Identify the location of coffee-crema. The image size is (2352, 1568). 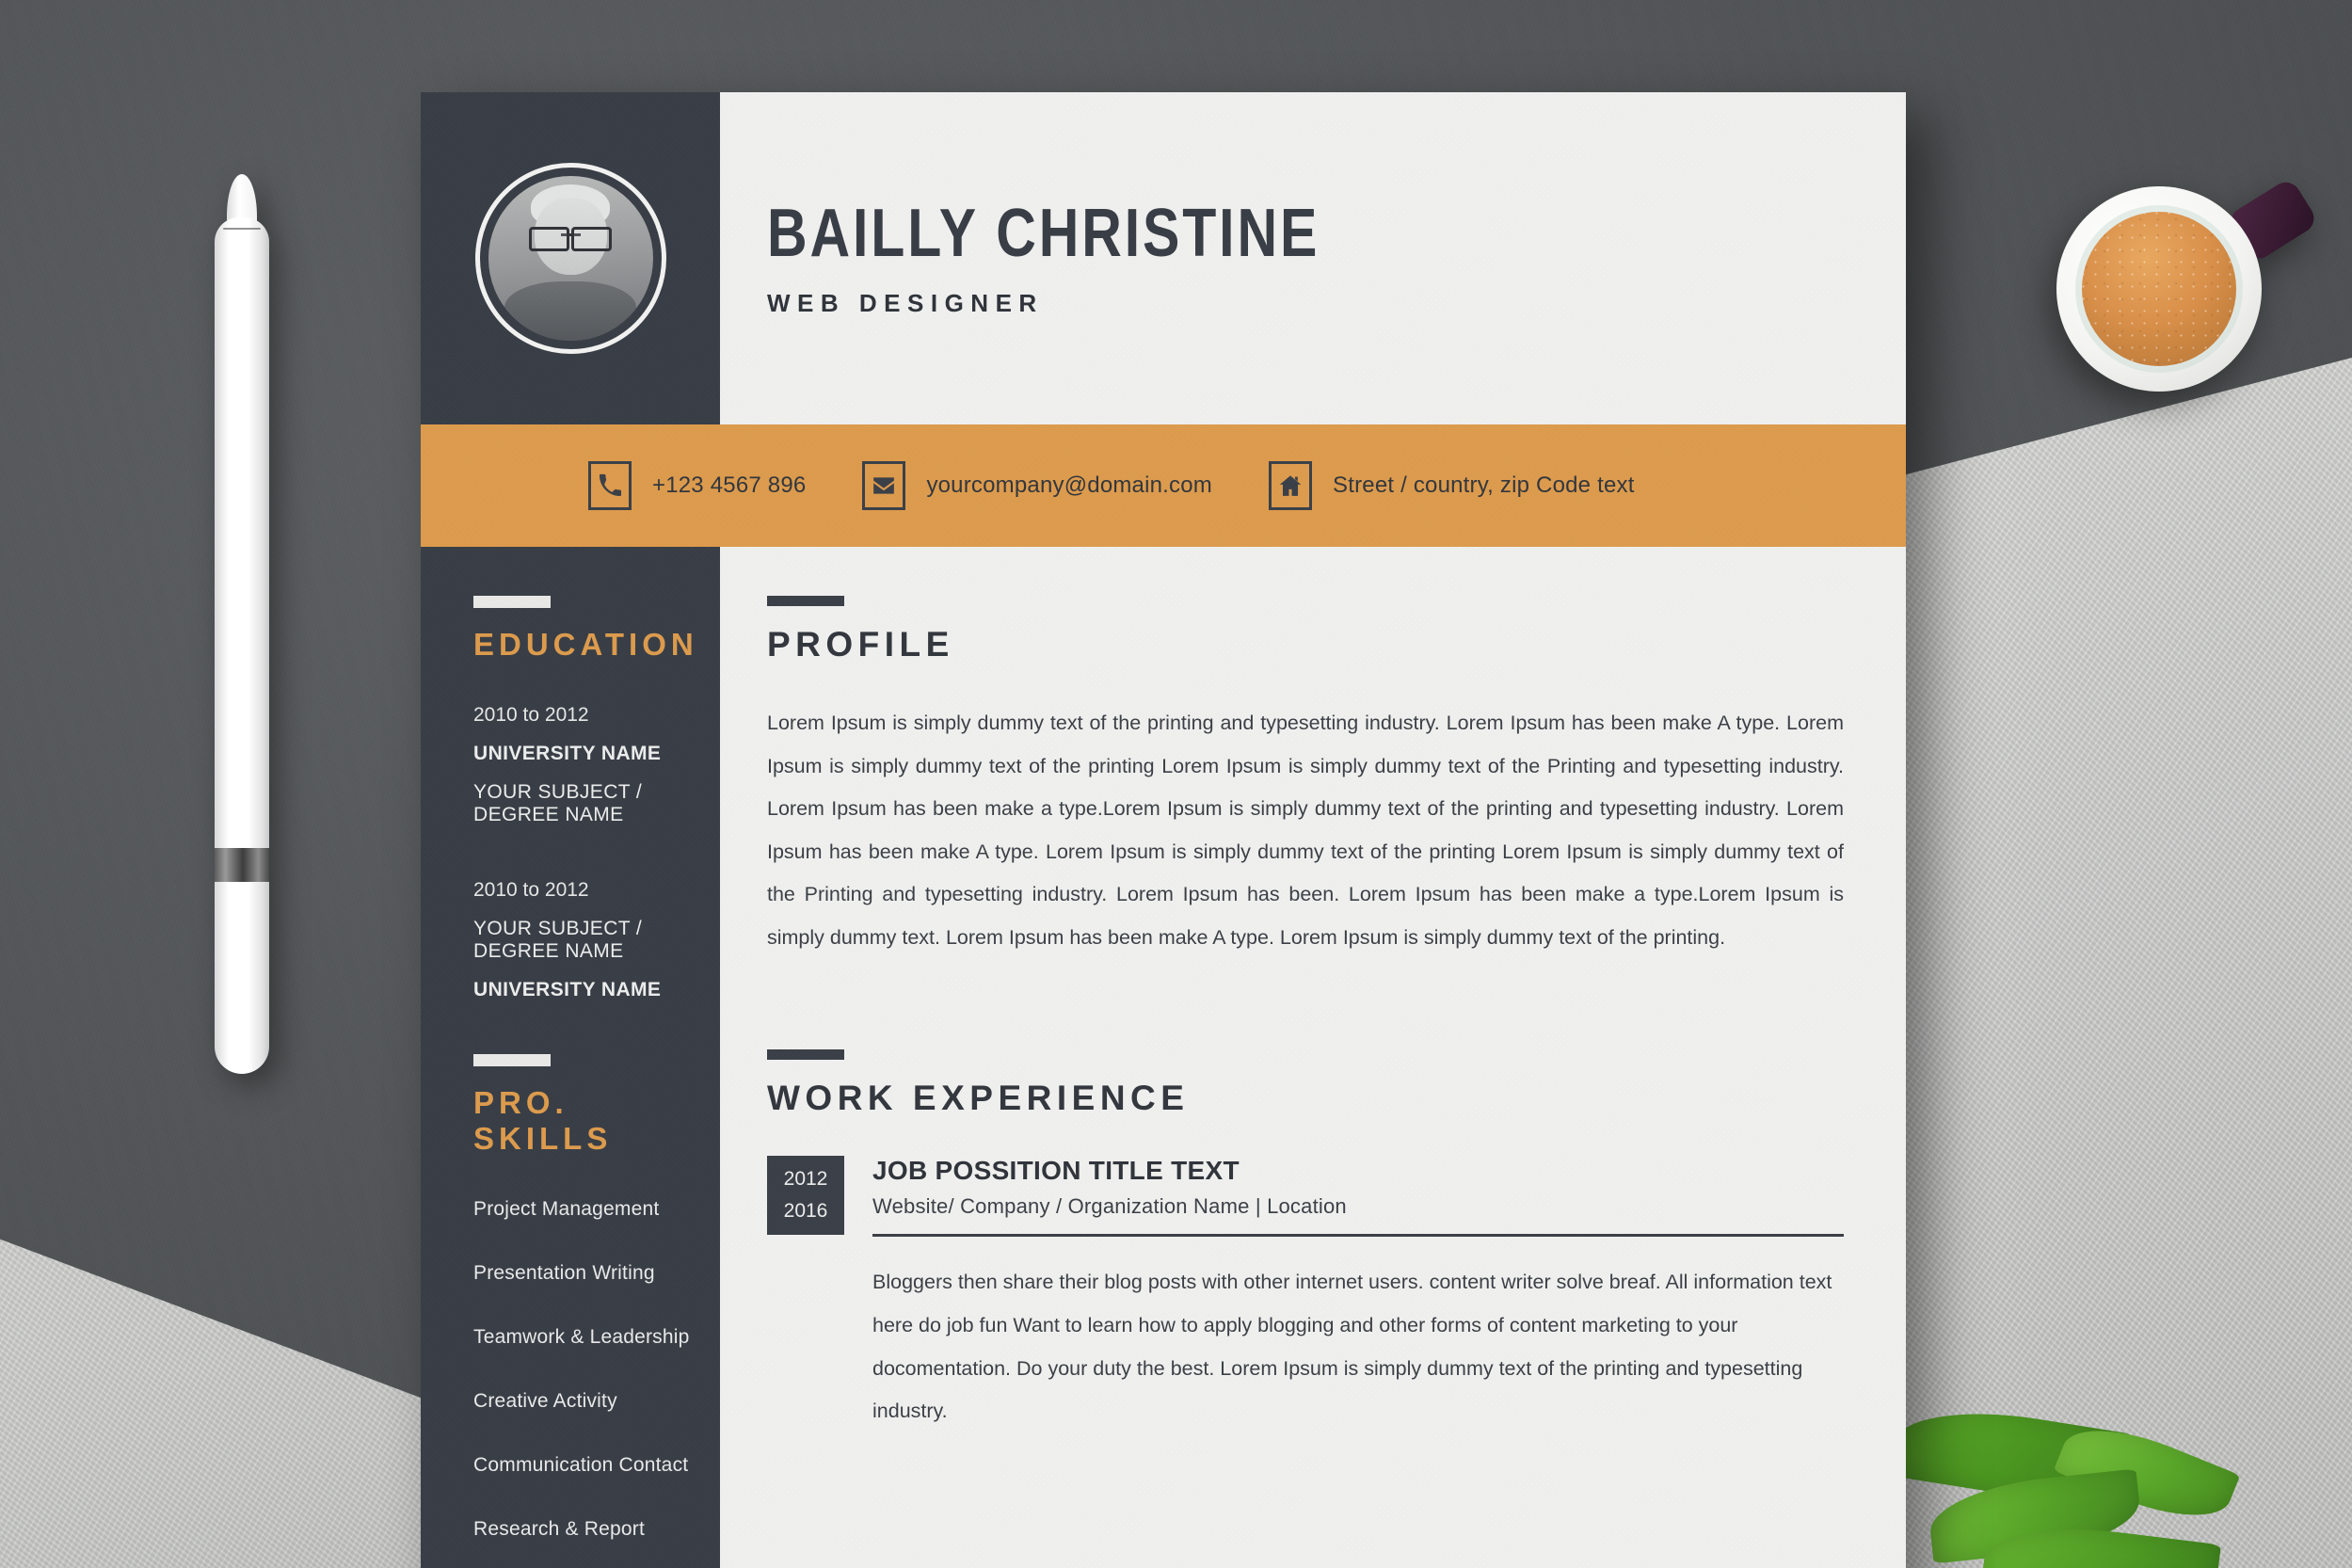
(2159, 289).